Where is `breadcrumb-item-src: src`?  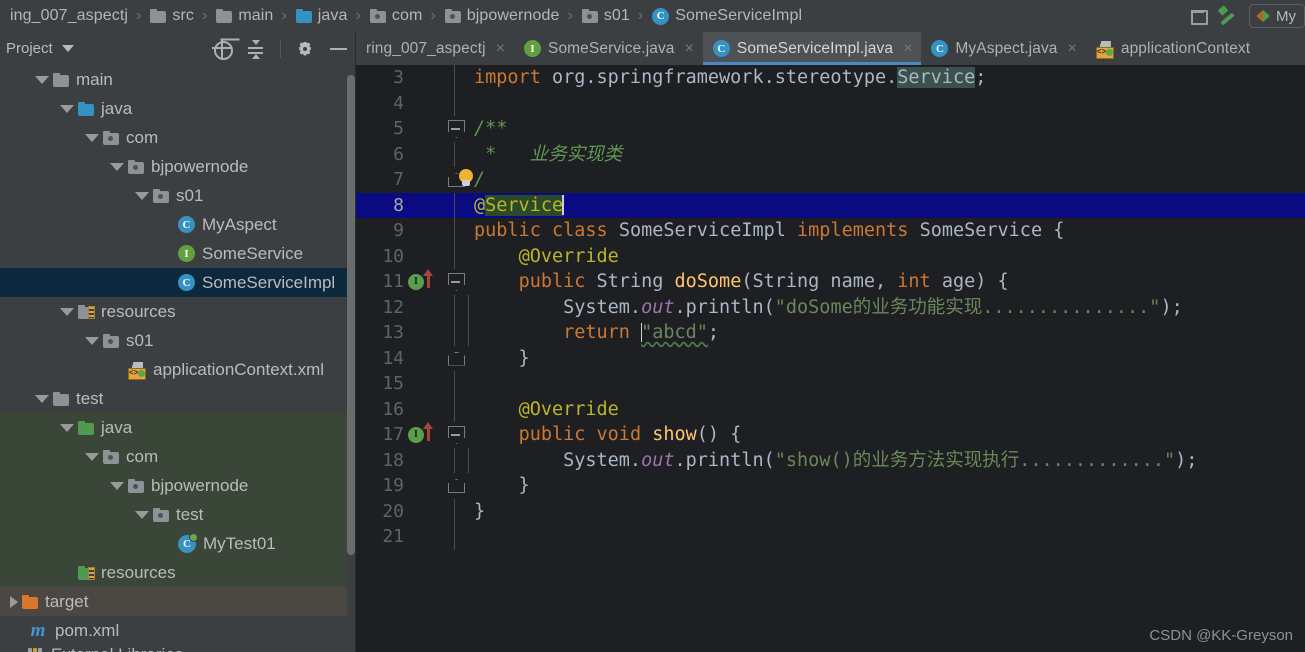
breadcrumb-item-src: src is located at coordinates (170, 16).